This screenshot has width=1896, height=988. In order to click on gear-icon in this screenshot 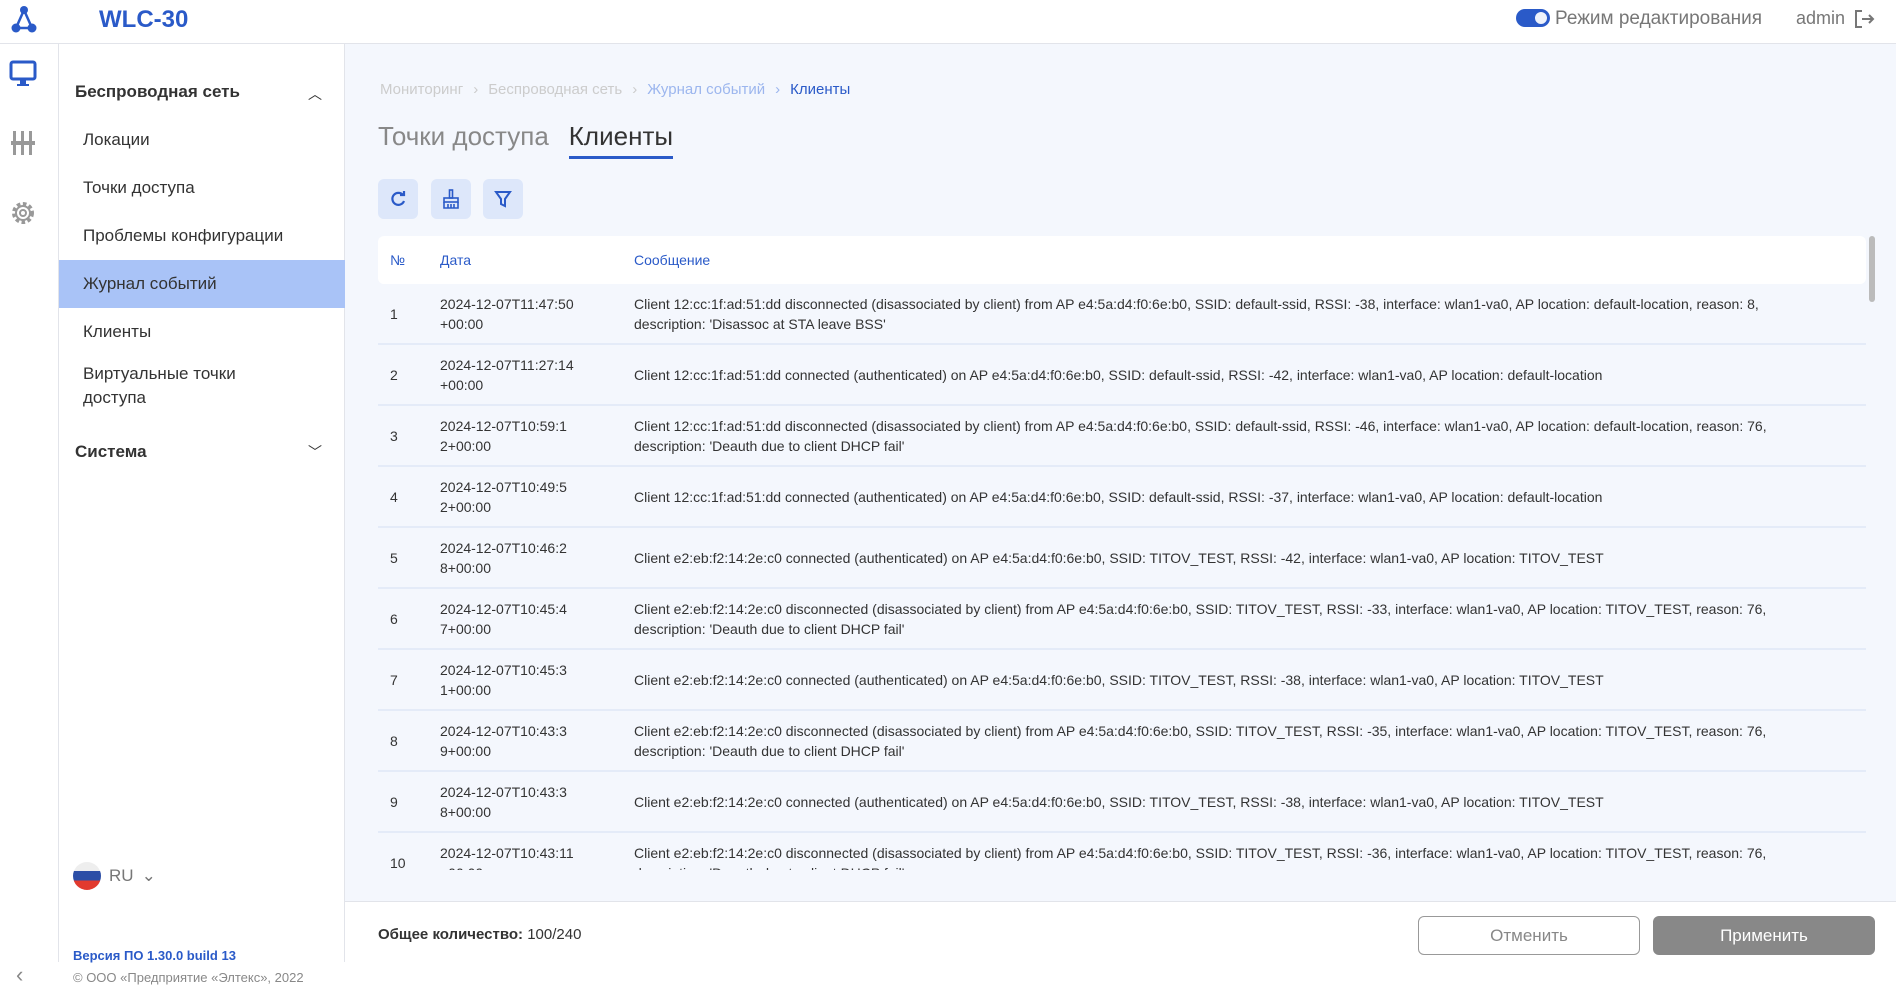, I will do `click(23, 213)`.